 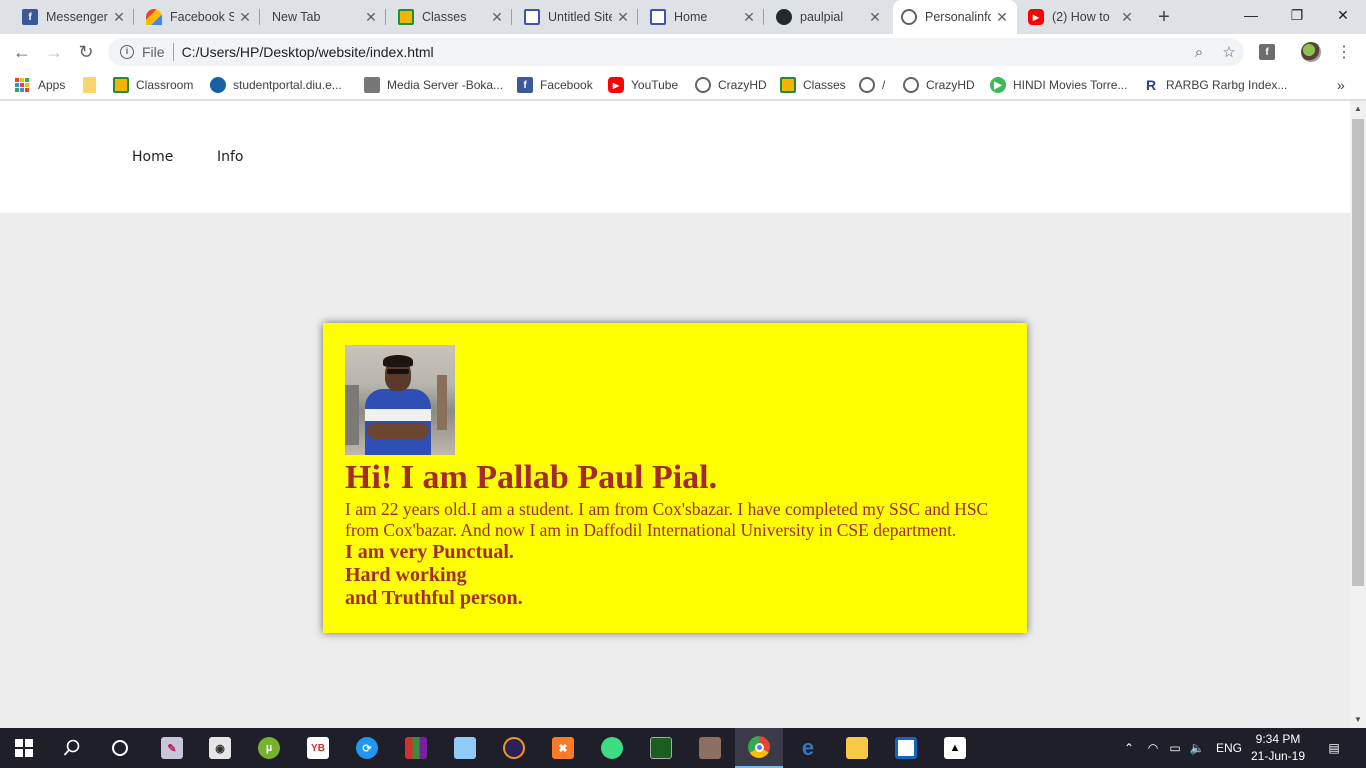 What do you see at coordinates (1358, 109) in the screenshot?
I see `scroll-up-icon: ▲` at bounding box center [1358, 109].